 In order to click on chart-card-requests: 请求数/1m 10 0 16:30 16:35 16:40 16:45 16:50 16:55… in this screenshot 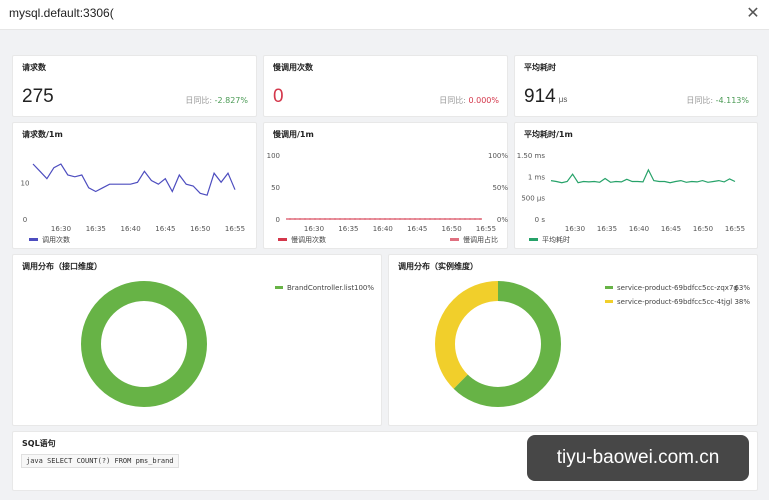, I will do `click(134, 185)`.